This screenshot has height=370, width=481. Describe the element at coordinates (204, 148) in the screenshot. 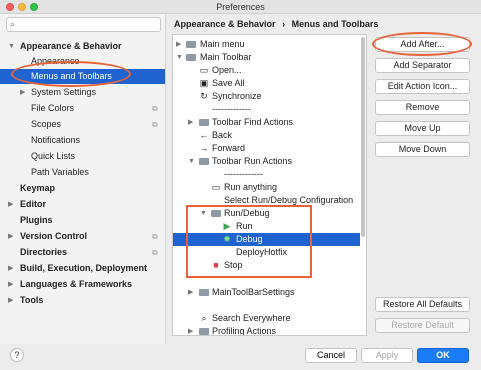

I see `forward-arrow-icon: →` at that location.